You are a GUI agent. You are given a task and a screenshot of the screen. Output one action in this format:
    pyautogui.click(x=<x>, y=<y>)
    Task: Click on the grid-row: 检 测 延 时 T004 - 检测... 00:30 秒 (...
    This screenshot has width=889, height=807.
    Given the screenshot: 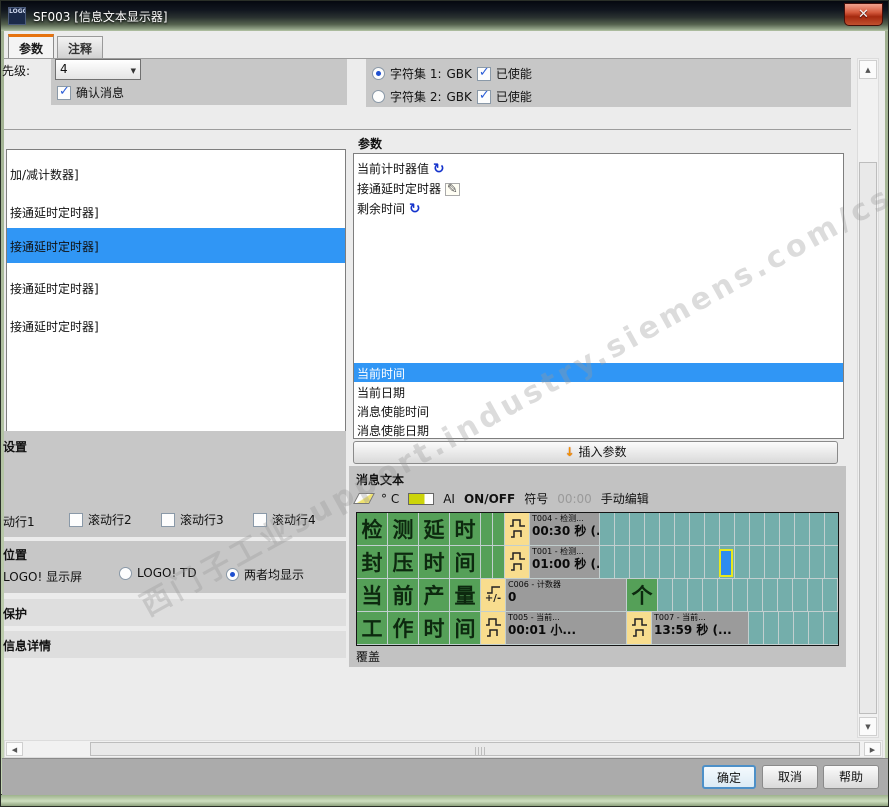 What is the action you would take?
    pyautogui.click(x=597, y=529)
    